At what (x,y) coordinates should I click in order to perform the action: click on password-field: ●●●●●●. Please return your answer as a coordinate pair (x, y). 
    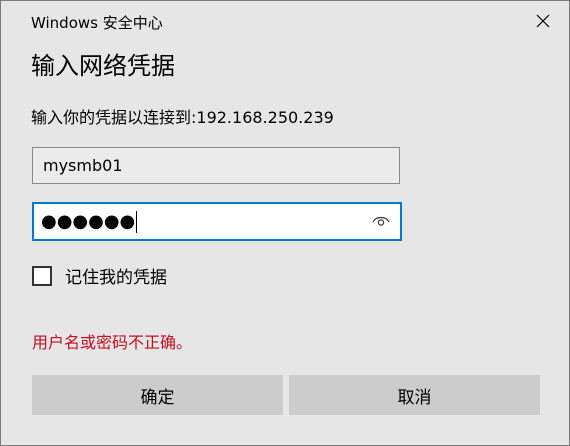
    Looking at the image, I should click on (217, 221).